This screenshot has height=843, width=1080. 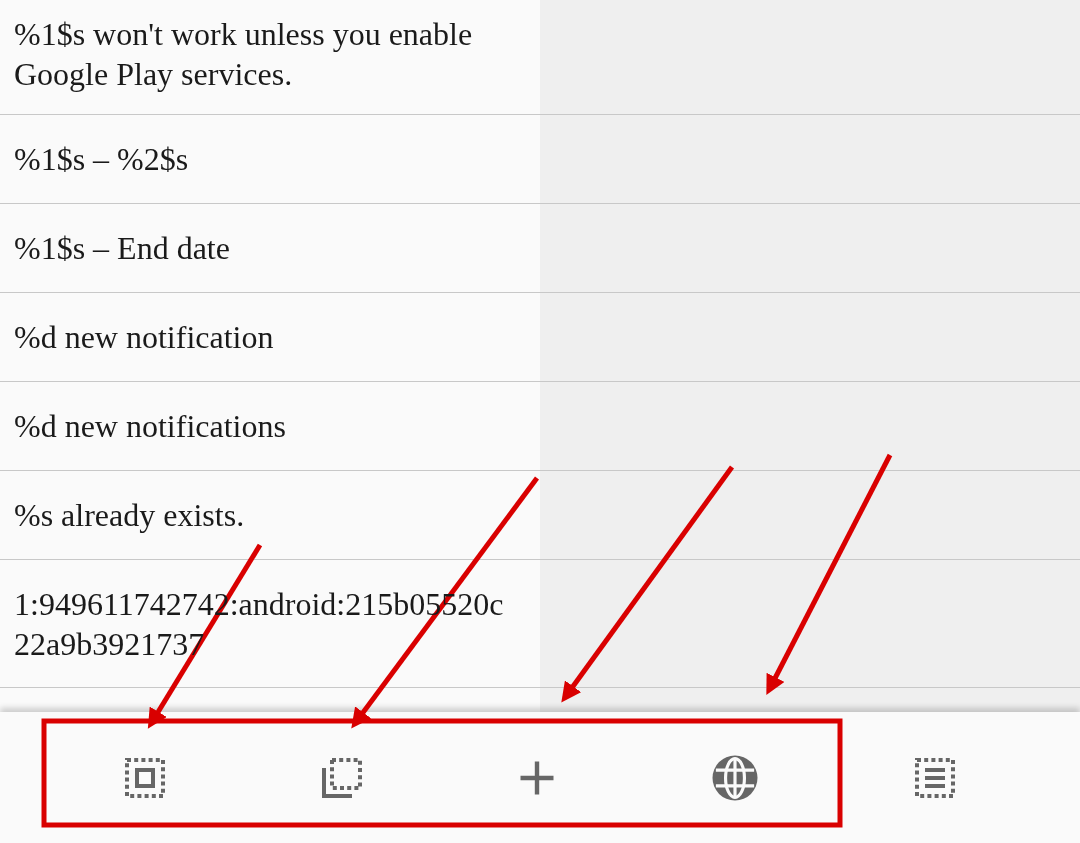 I want to click on string-text: %1$s – End date, so click(x=122, y=248).